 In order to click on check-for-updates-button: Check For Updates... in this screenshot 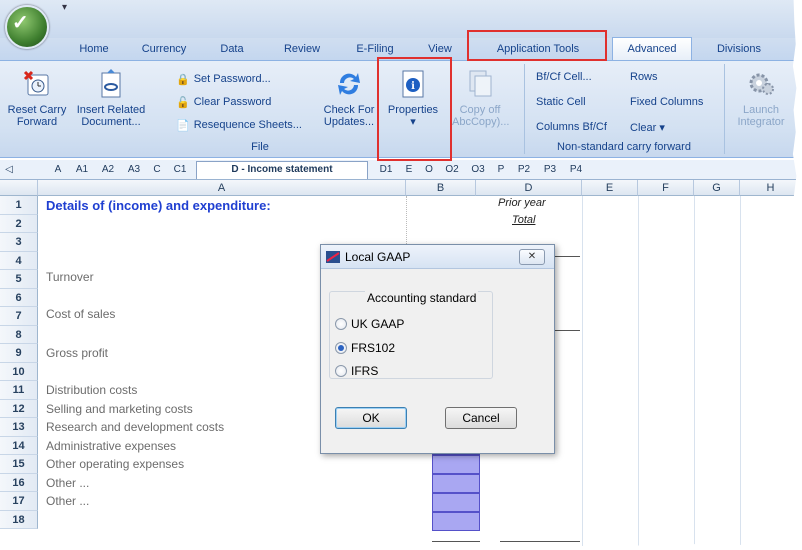, I will do `click(349, 102)`.